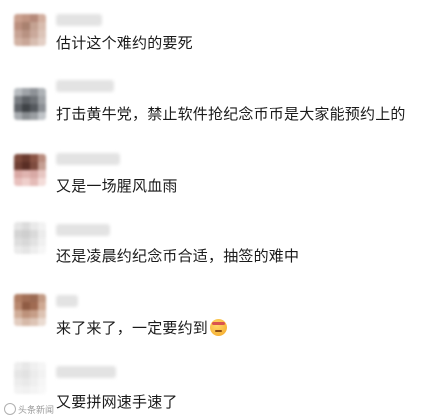 This screenshot has width=434, height=420. What do you see at coordinates (132, 328) in the screenshot?
I see `comment-text-content: 来了来了，一定要约到` at bounding box center [132, 328].